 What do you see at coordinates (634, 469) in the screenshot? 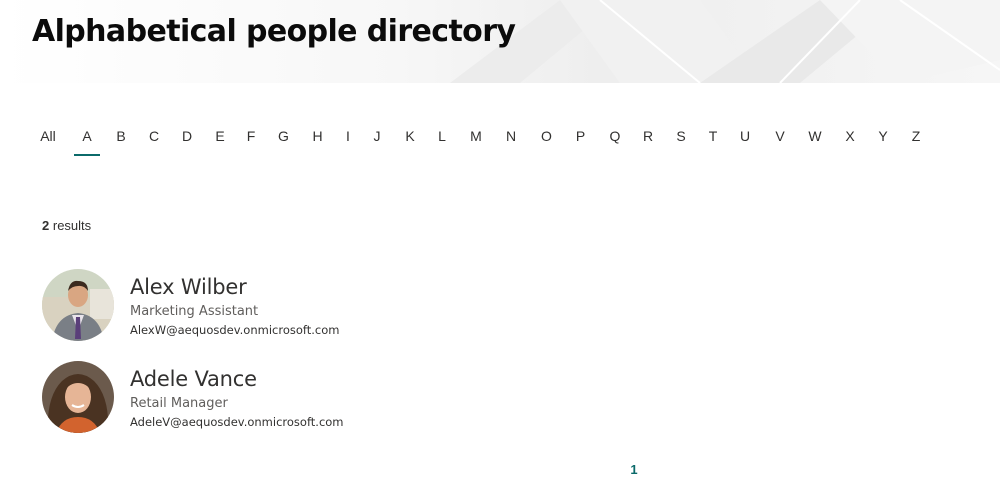
I see `pagination-page-current: 1` at bounding box center [634, 469].